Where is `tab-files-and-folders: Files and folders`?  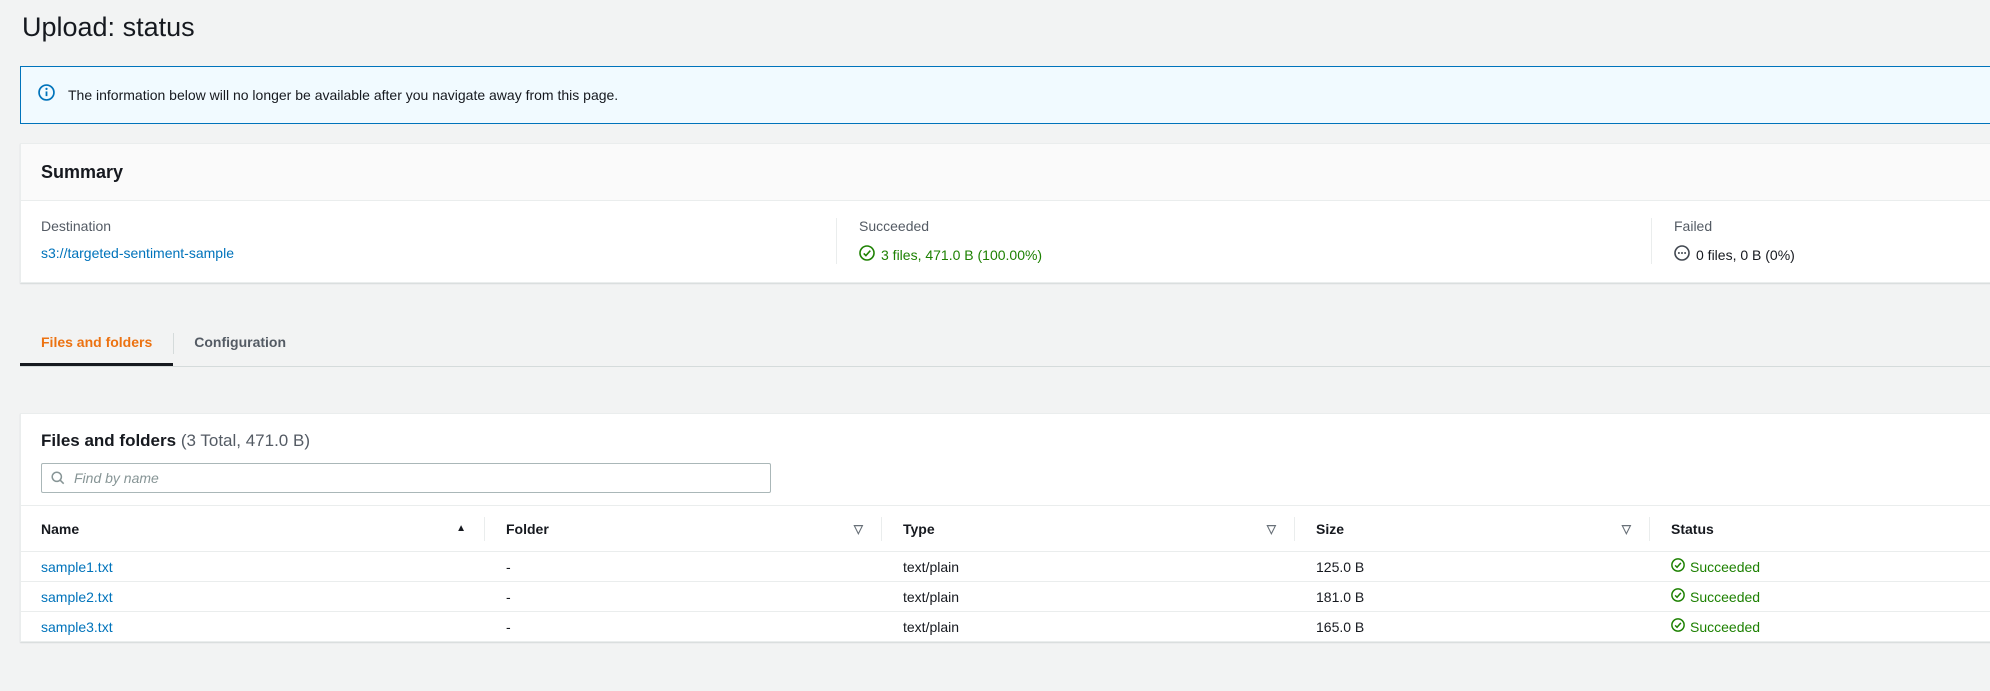
tab-files-and-folders: Files and folders is located at coordinates (96, 343).